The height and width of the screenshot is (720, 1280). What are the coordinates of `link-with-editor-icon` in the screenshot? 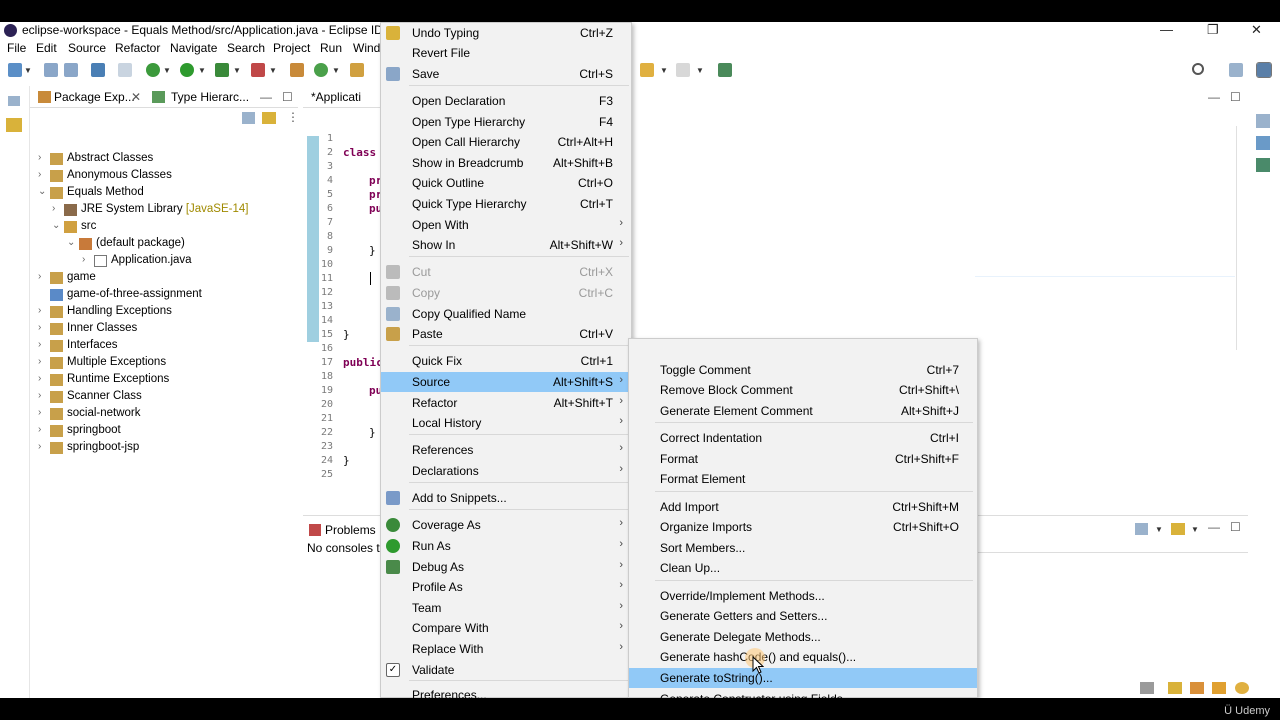 It's located at (269, 118).